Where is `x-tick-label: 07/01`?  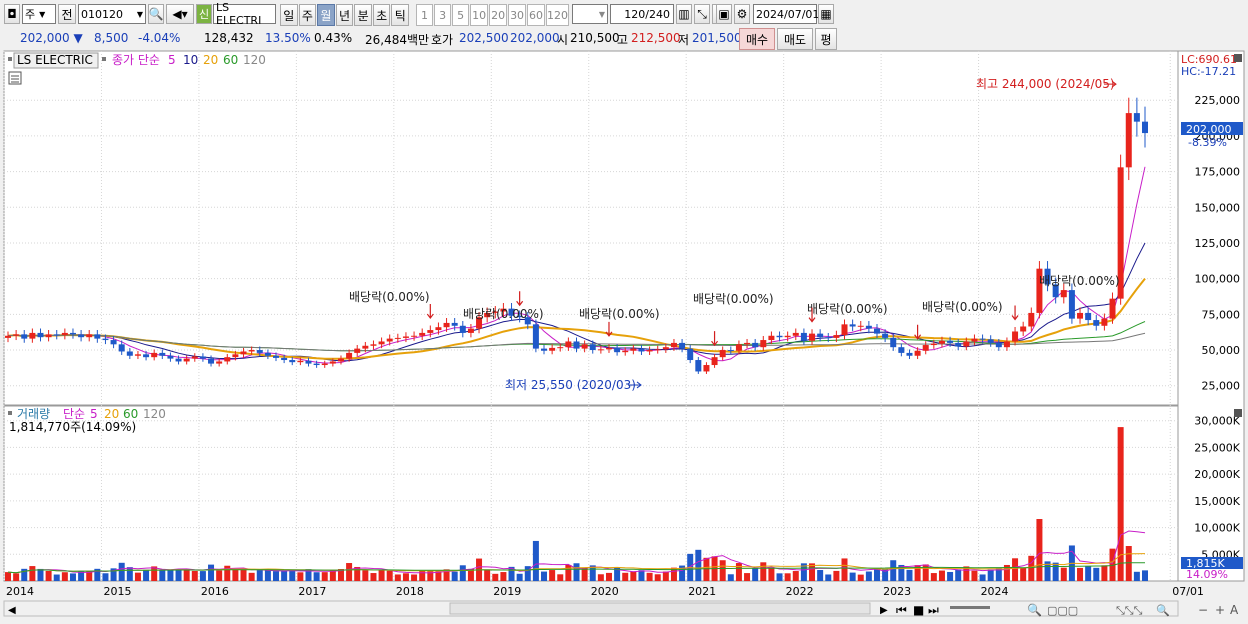 x-tick-label: 07/01 is located at coordinates (1188, 591).